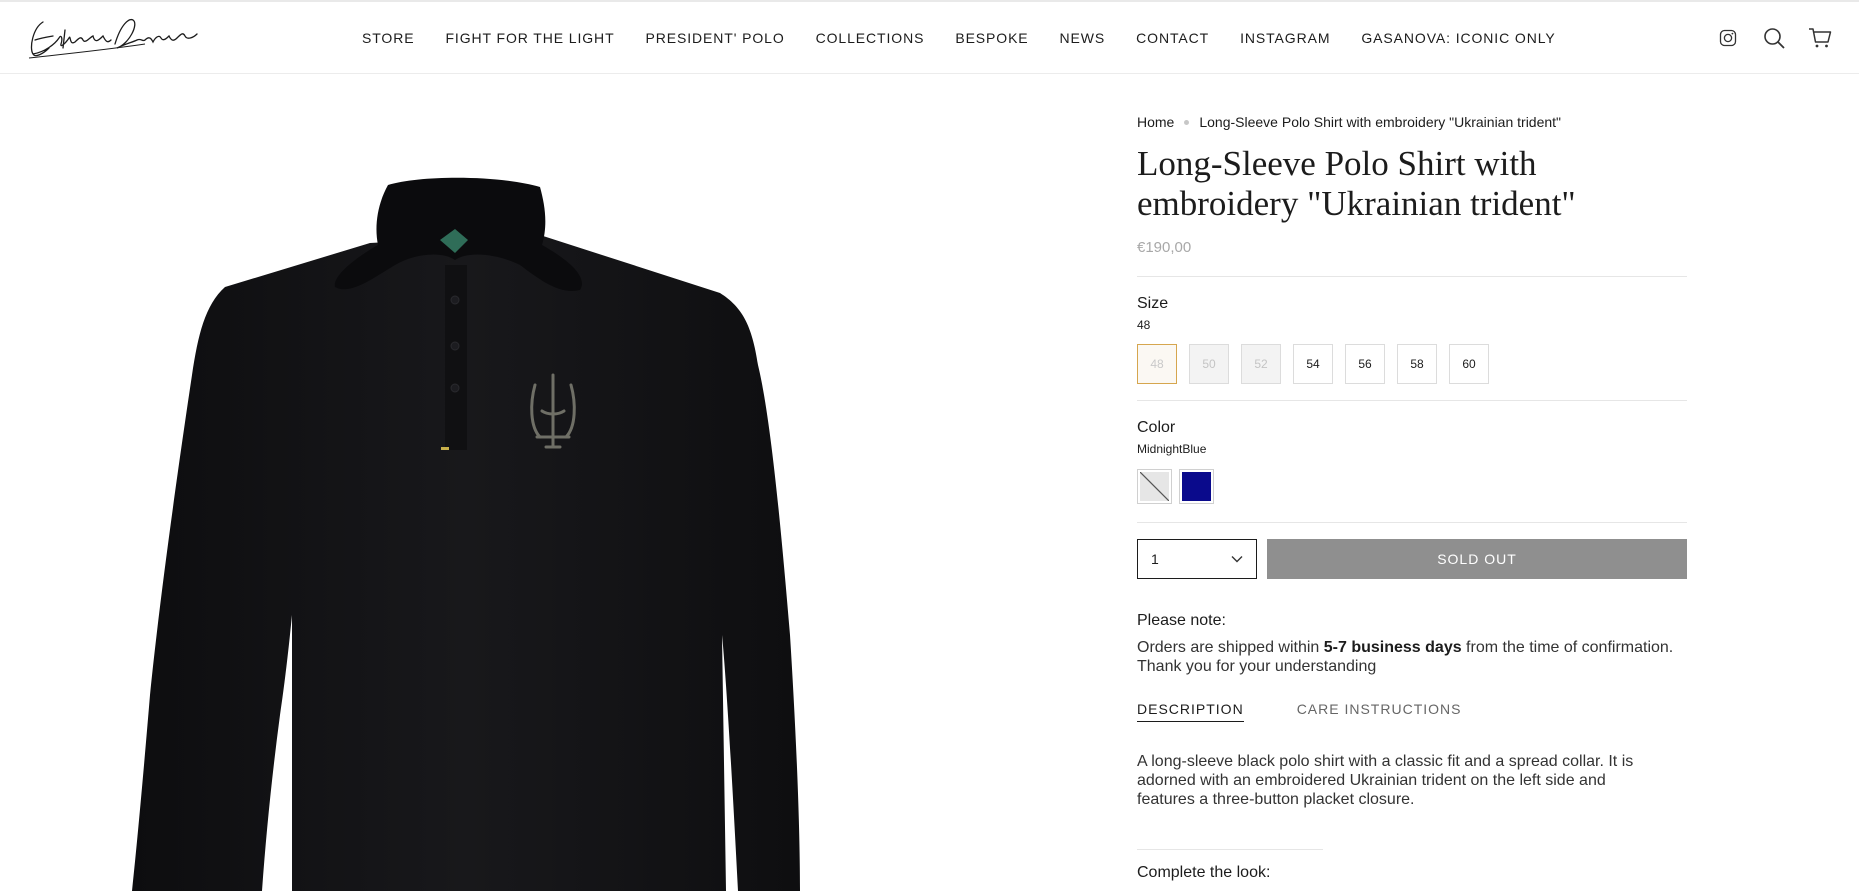 This screenshot has height=891, width=1859. I want to click on size-option-60: 60, so click(1469, 364).